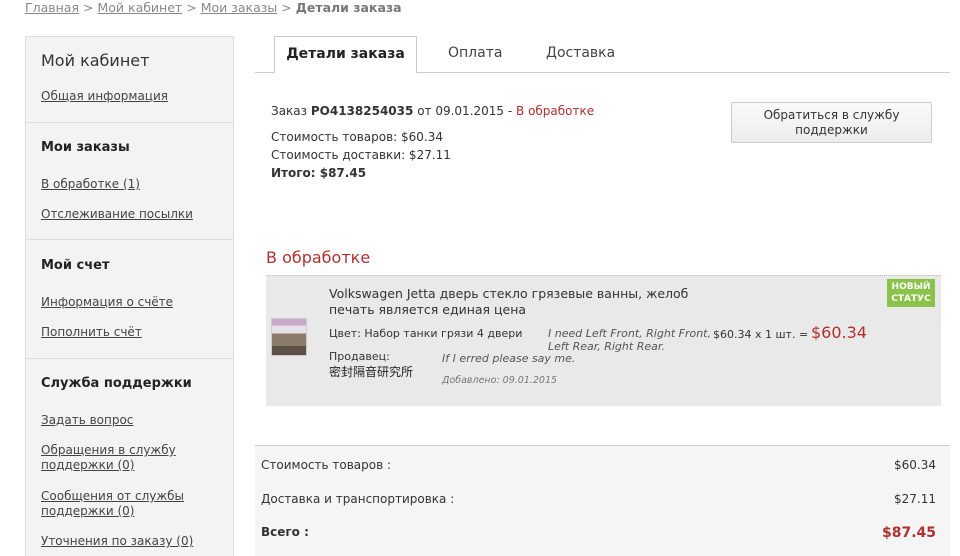  Describe the element at coordinates (361, 155) in the screenshot. I see `order-delivery-cost: Стоимость доставки: $27.11` at that location.